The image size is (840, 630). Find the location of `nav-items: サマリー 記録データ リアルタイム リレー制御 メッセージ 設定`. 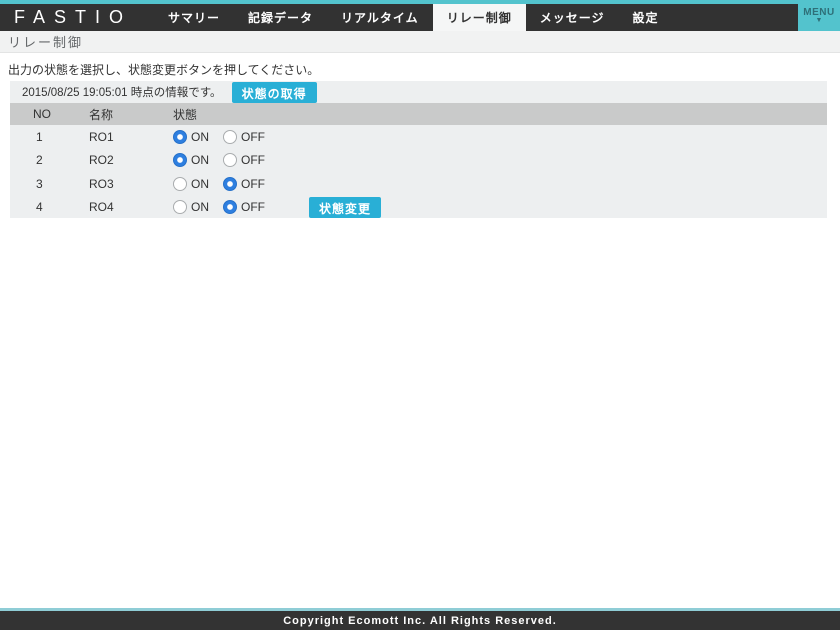

nav-items: サマリー 記録データ リアルタイム リレー制御 メッセージ 設定 is located at coordinates (413, 17).